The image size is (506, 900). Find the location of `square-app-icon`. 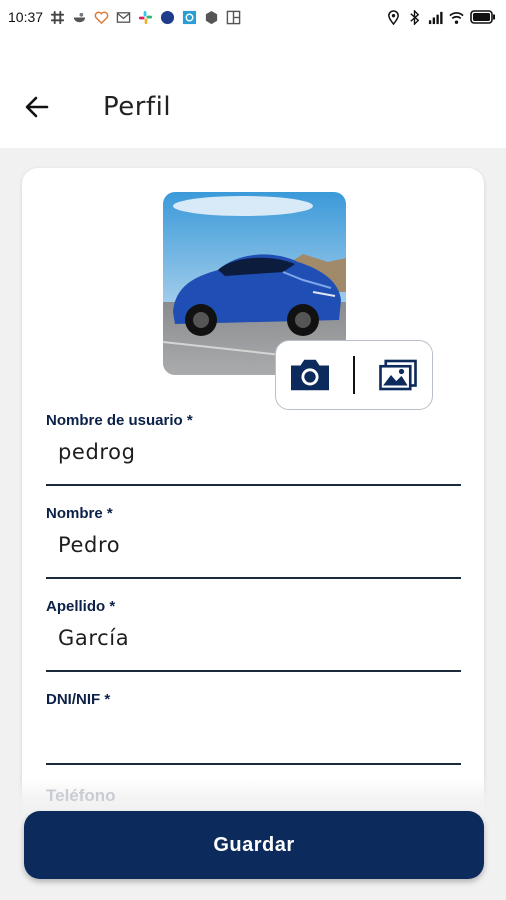

square-app-icon is located at coordinates (189, 17).